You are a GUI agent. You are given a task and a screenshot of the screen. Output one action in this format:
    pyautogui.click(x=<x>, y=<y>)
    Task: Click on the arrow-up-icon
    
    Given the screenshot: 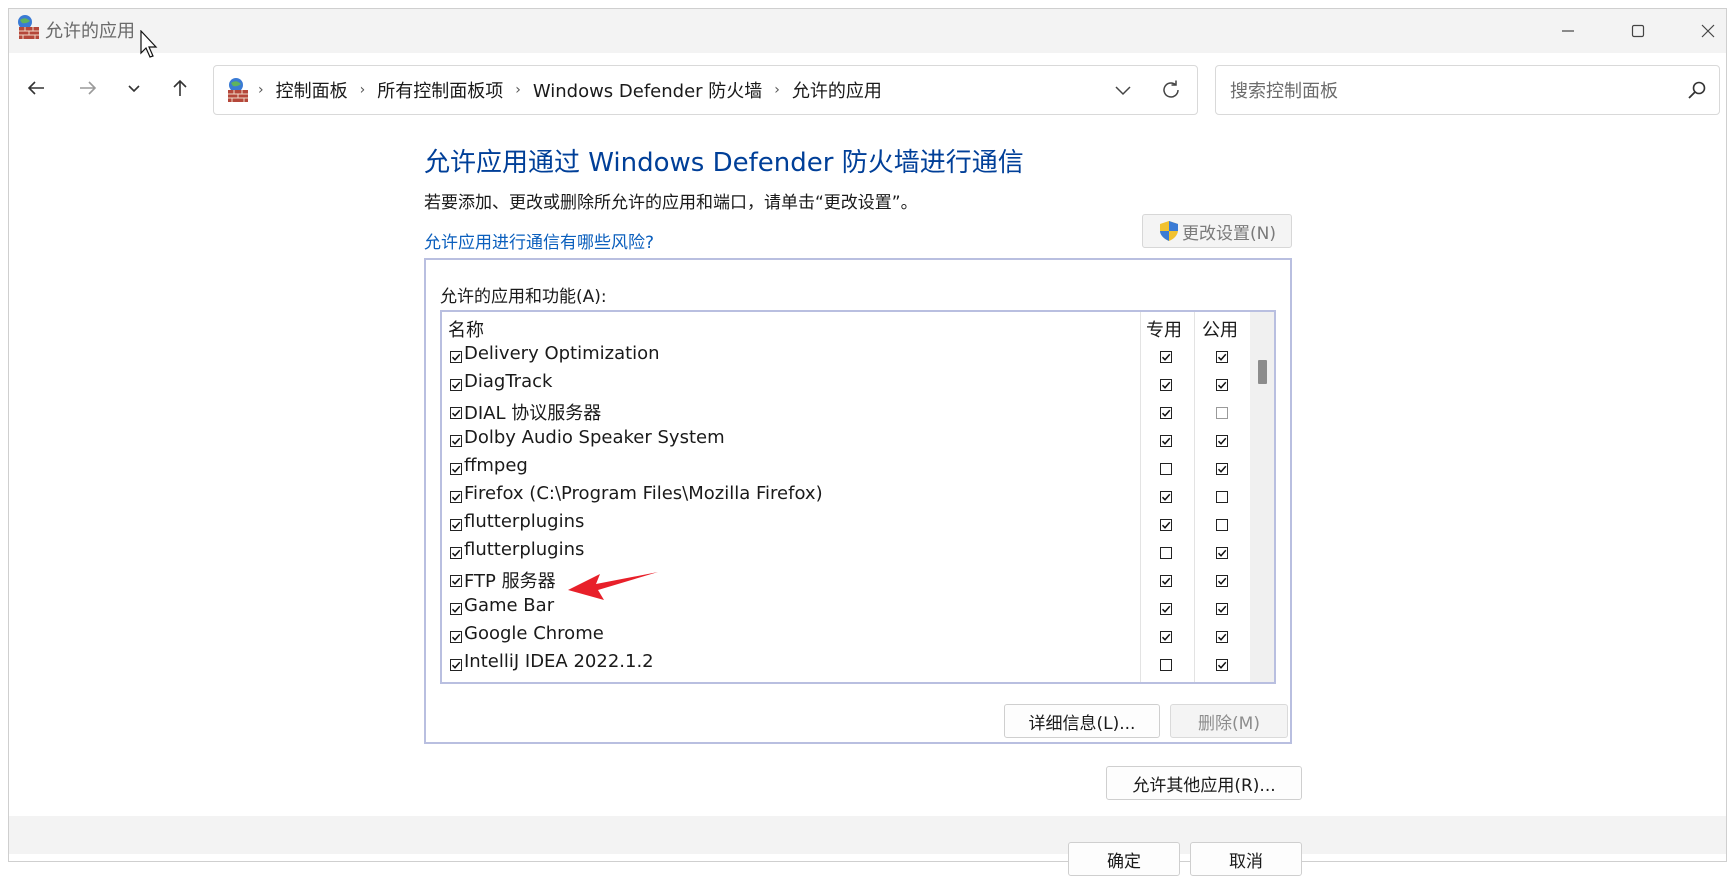 What is the action you would take?
    pyautogui.click(x=180, y=87)
    